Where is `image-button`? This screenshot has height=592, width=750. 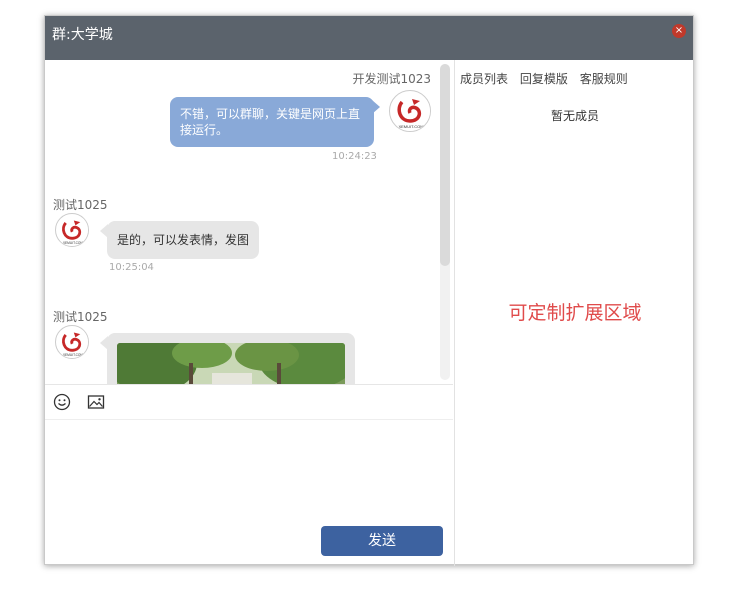 image-button is located at coordinates (96, 402).